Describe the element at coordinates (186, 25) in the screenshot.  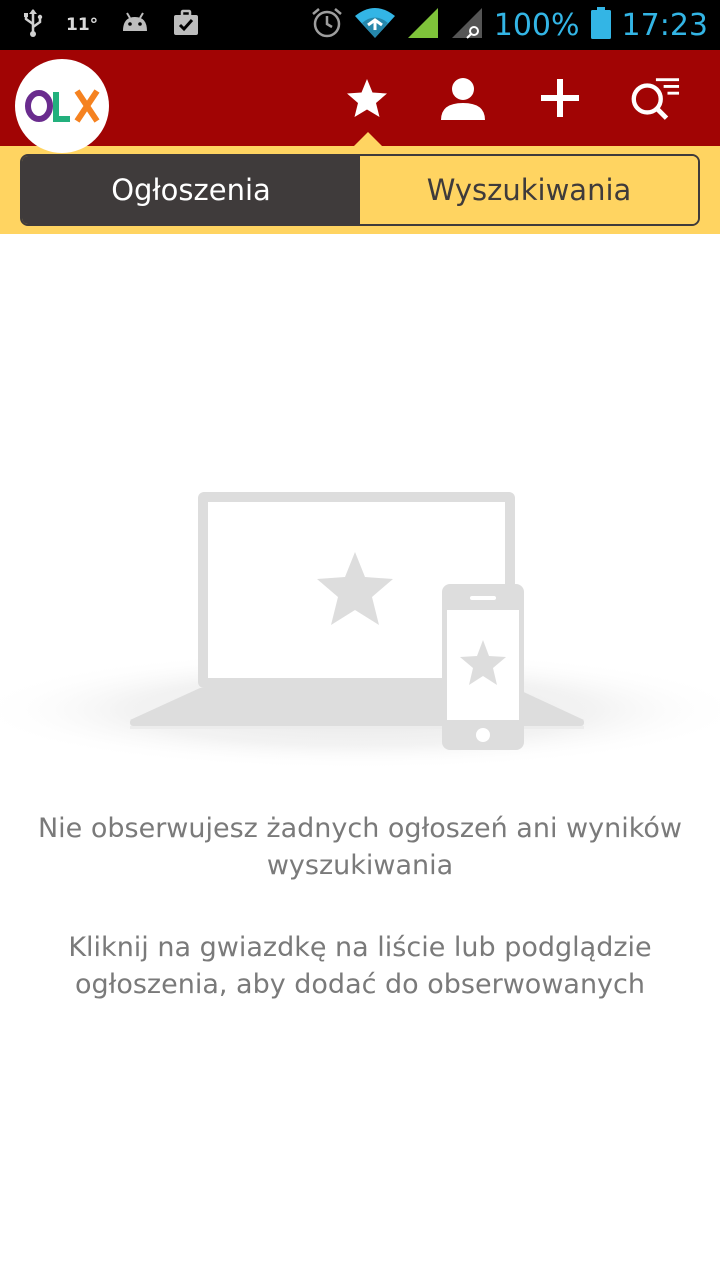
I see `briefcase-icon` at that location.